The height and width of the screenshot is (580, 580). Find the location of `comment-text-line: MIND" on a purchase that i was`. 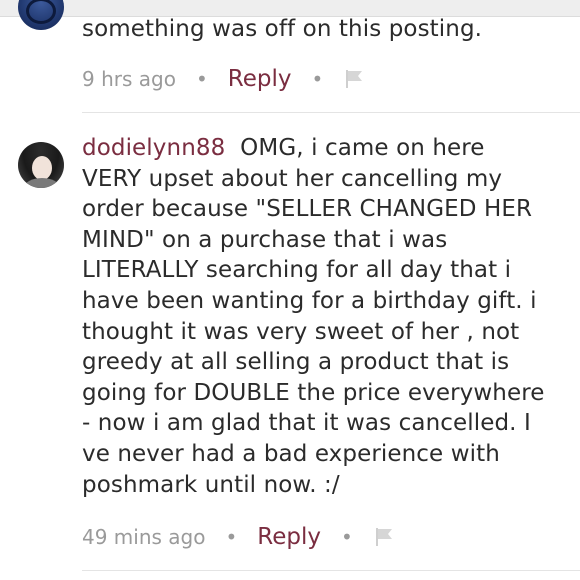

comment-text-line: MIND" on a purchase that i was is located at coordinates (265, 239).